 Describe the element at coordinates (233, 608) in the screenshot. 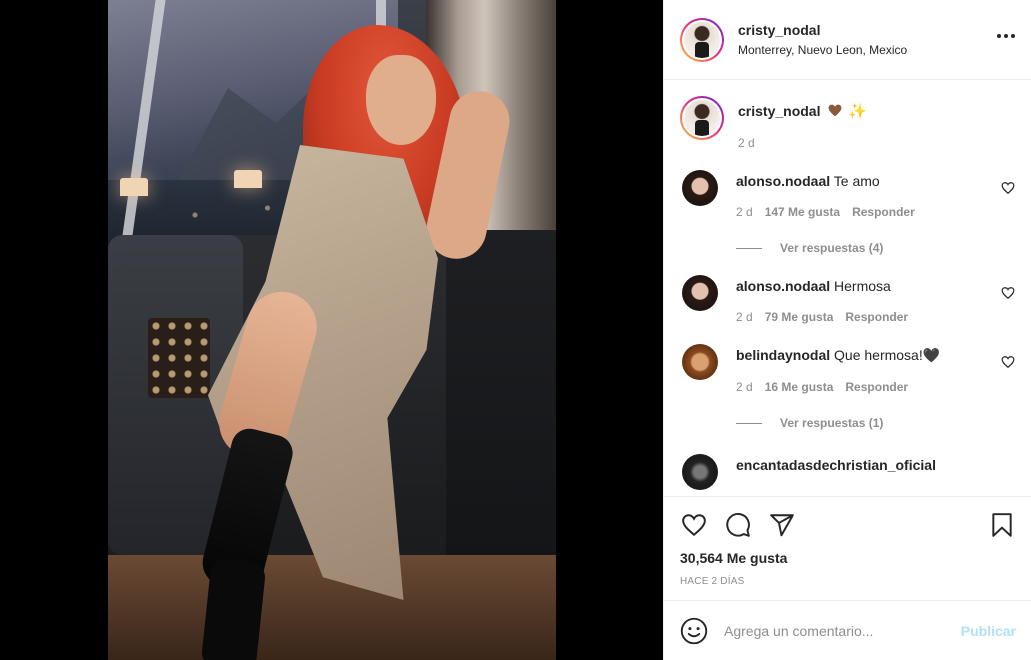

I see `boot-lower` at that location.